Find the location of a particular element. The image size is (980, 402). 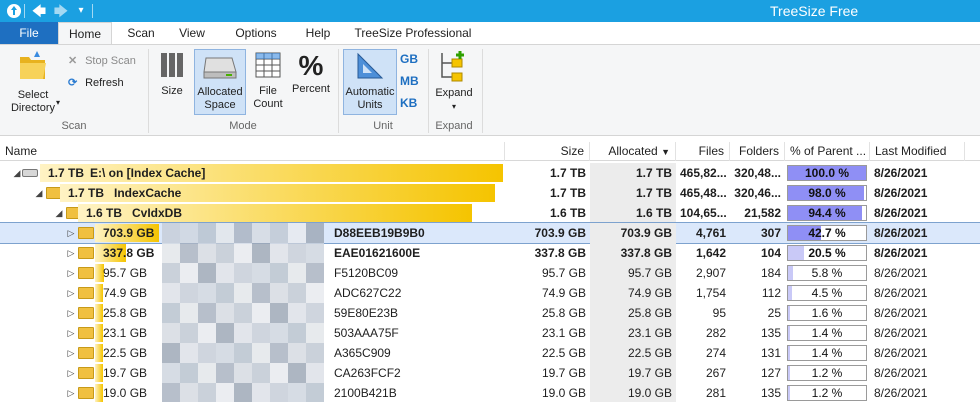

percent-value: 1.2 % is located at coordinates (827, 393).